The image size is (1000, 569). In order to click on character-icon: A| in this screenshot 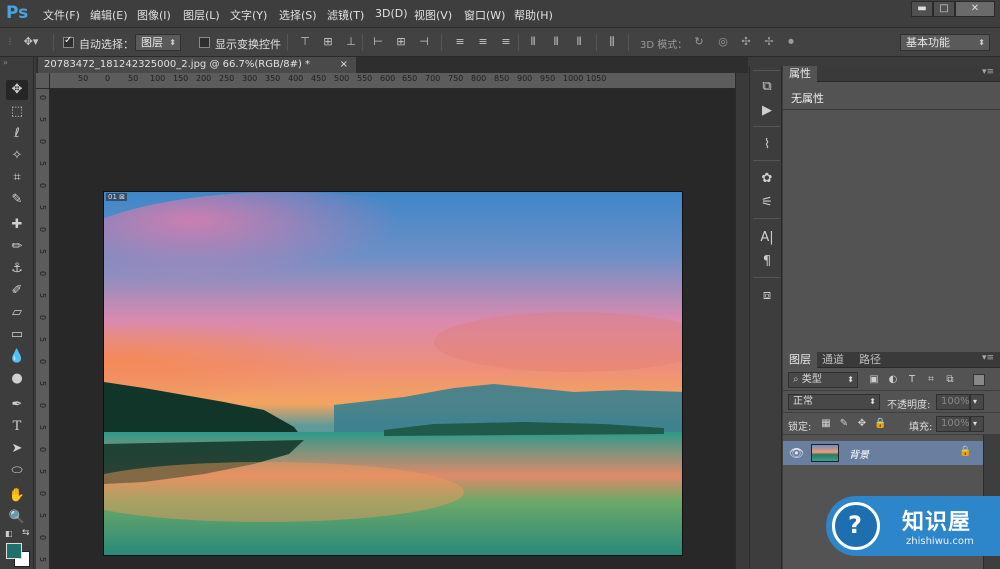, I will do `click(767, 238)`.